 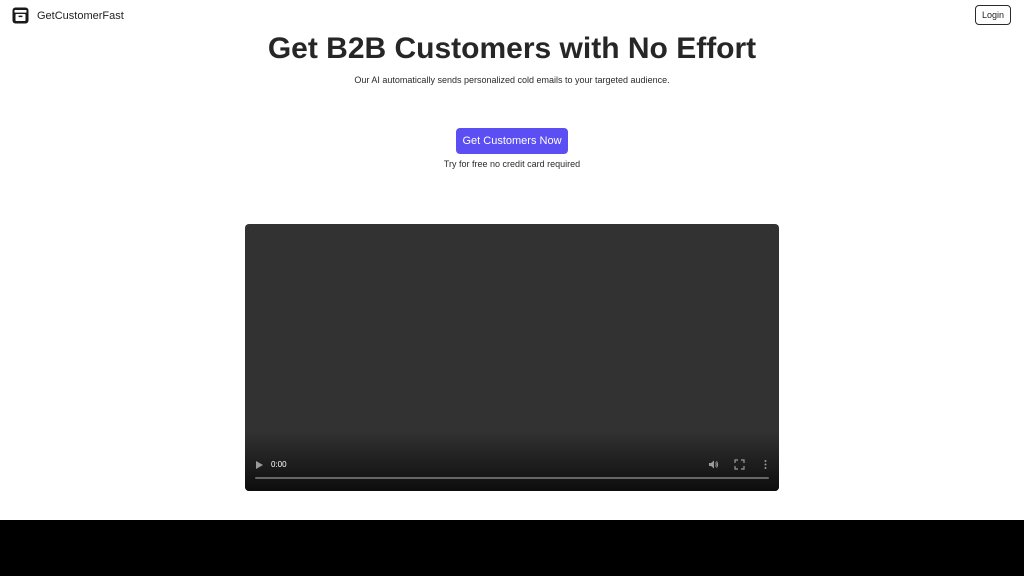 What do you see at coordinates (279, 464) in the screenshot?
I see `video-current-time: 0:00` at bounding box center [279, 464].